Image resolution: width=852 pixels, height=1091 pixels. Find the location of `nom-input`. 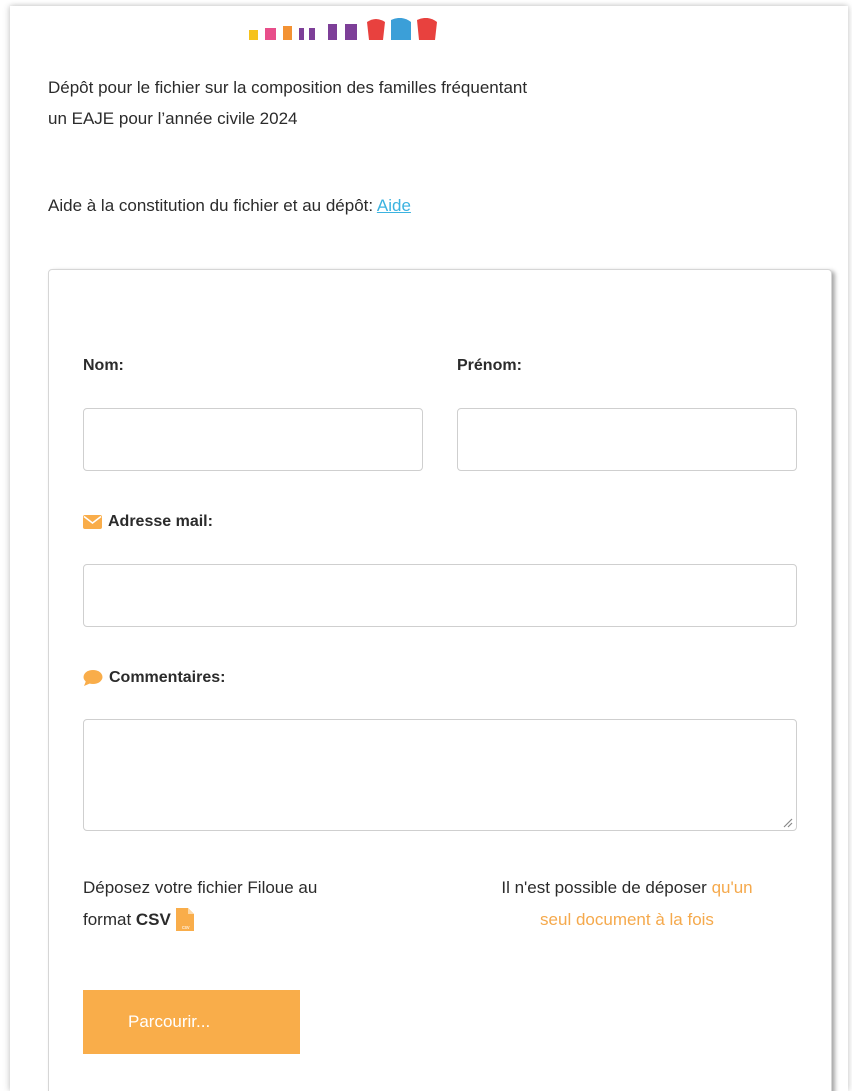

nom-input is located at coordinates (253, 439).